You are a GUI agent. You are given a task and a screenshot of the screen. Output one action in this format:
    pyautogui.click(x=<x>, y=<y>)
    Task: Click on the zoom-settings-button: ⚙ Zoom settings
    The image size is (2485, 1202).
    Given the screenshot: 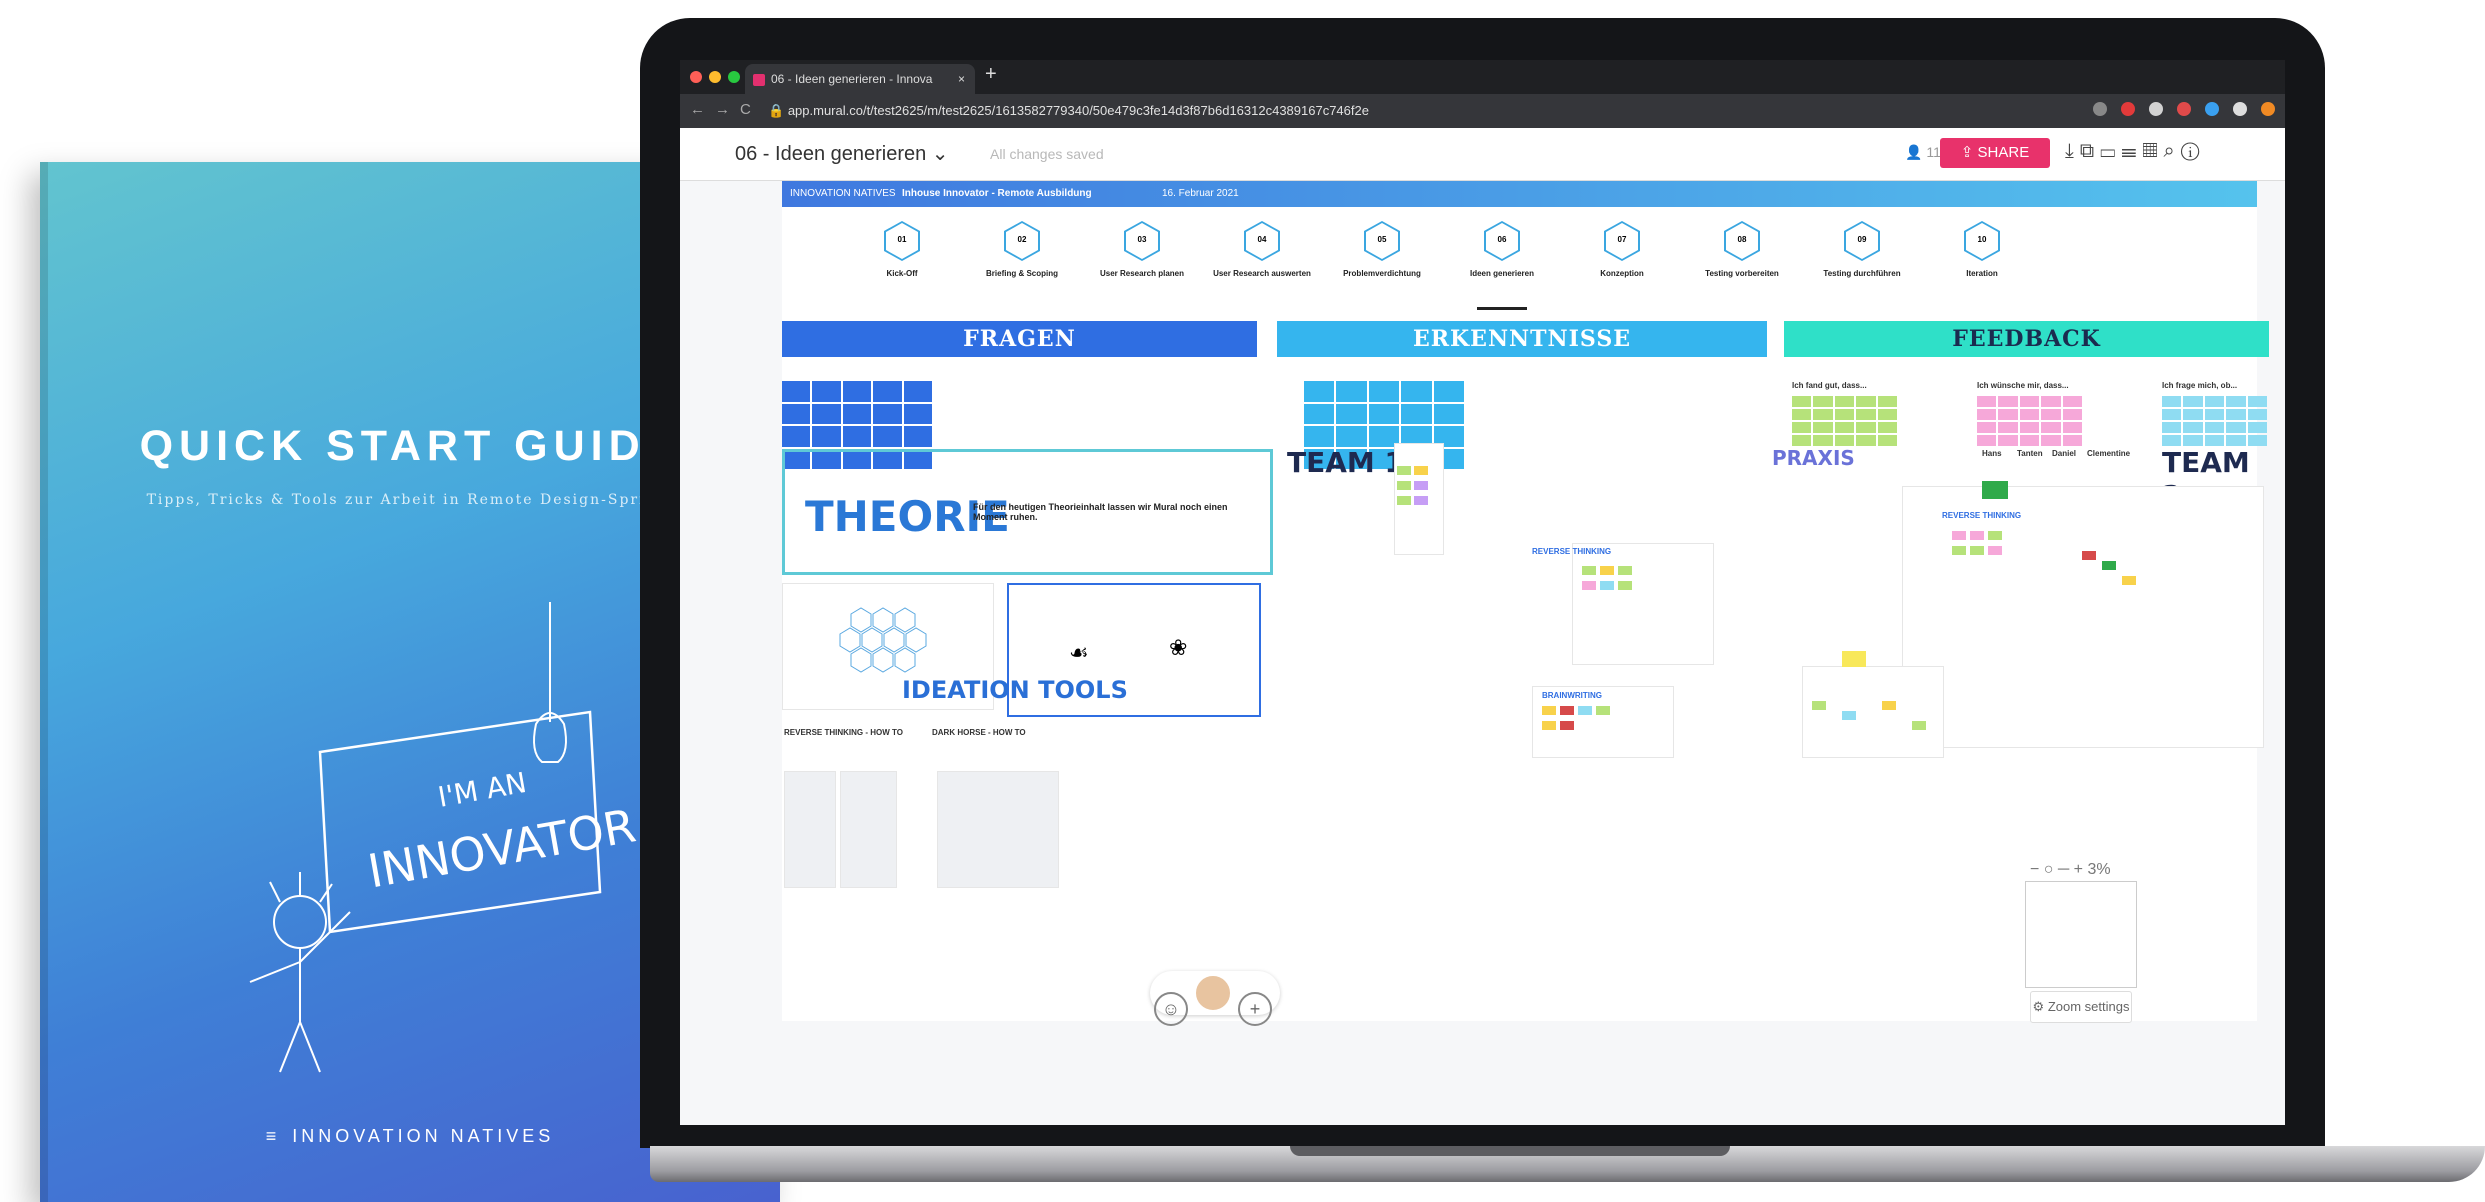 What is the action you would take?
    pyautogui.click(x=2081, y=1007)
    